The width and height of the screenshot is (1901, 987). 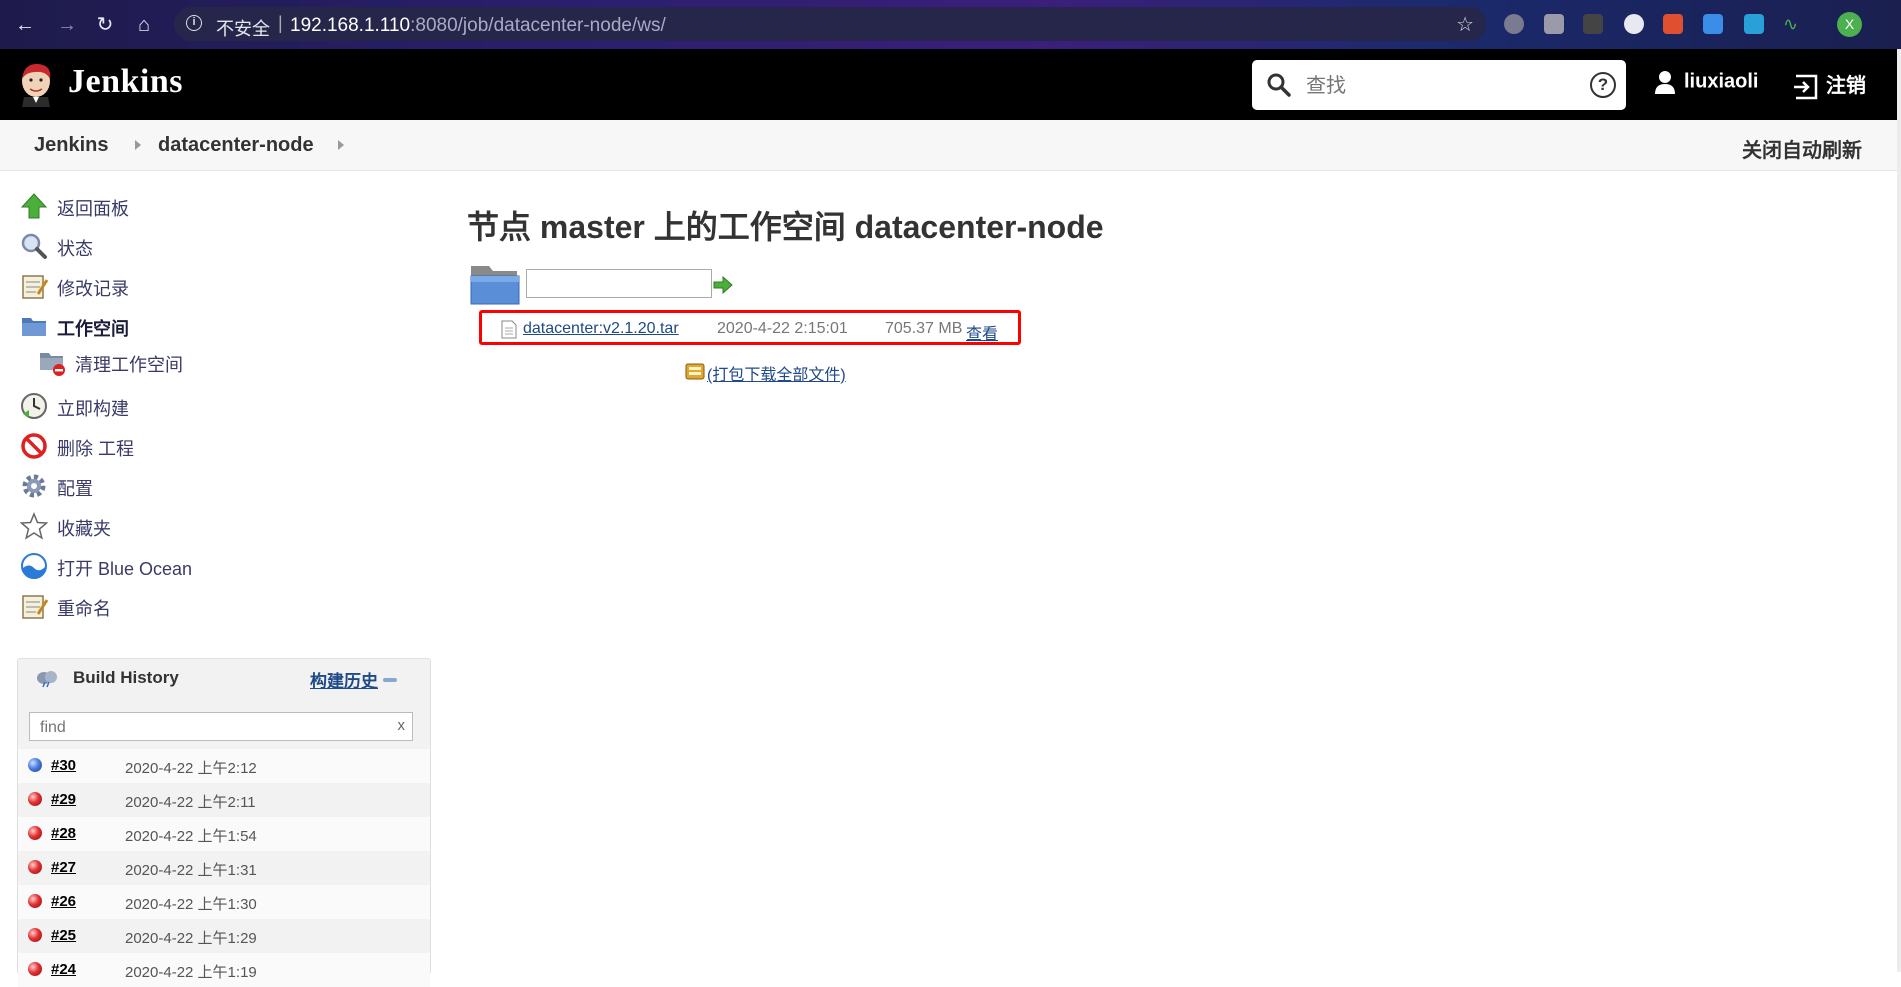 What do you see at coordinates (84, 609) in the screenshot?
I see `sidebar-item-label: 重命名` at bounding box center [84, 609].